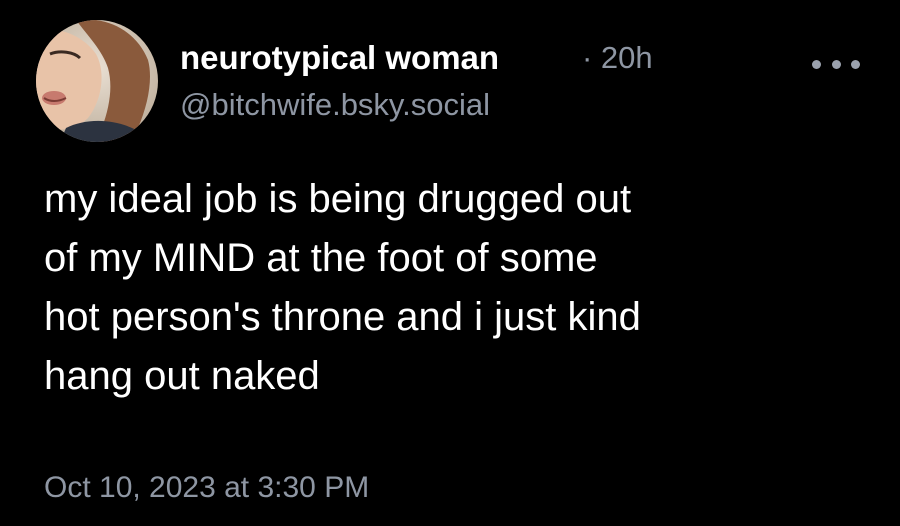 This screenshot has width=900, height=526. I want to click on post-text-line: hot person's throne and i just kind, so click(342, 317).